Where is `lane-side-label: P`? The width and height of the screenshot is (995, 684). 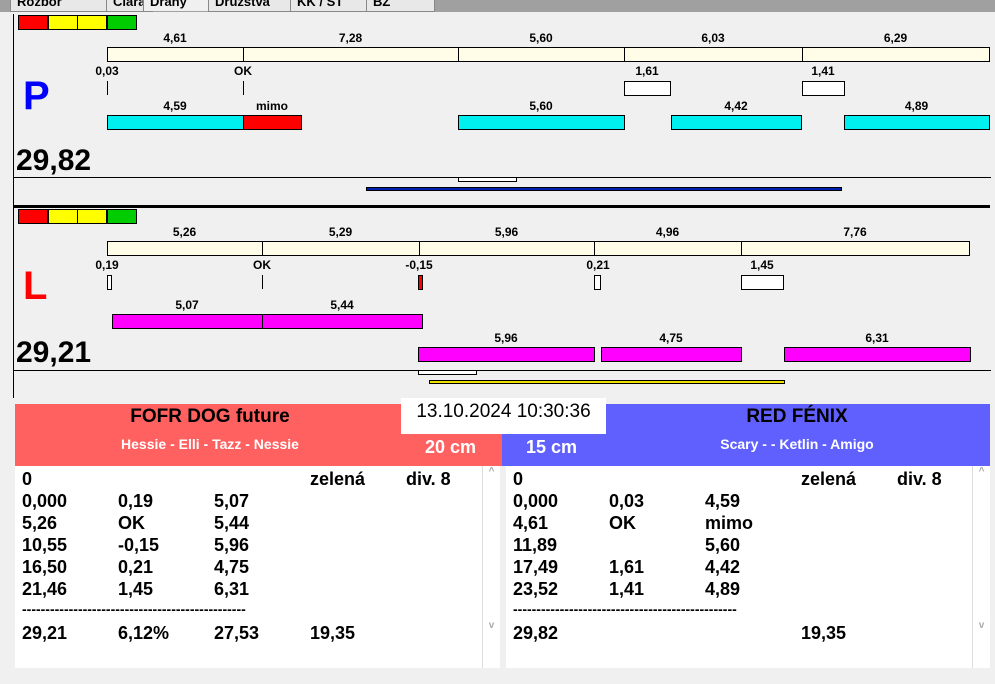 lane-side-label: P is located at coordinates (36, 96).